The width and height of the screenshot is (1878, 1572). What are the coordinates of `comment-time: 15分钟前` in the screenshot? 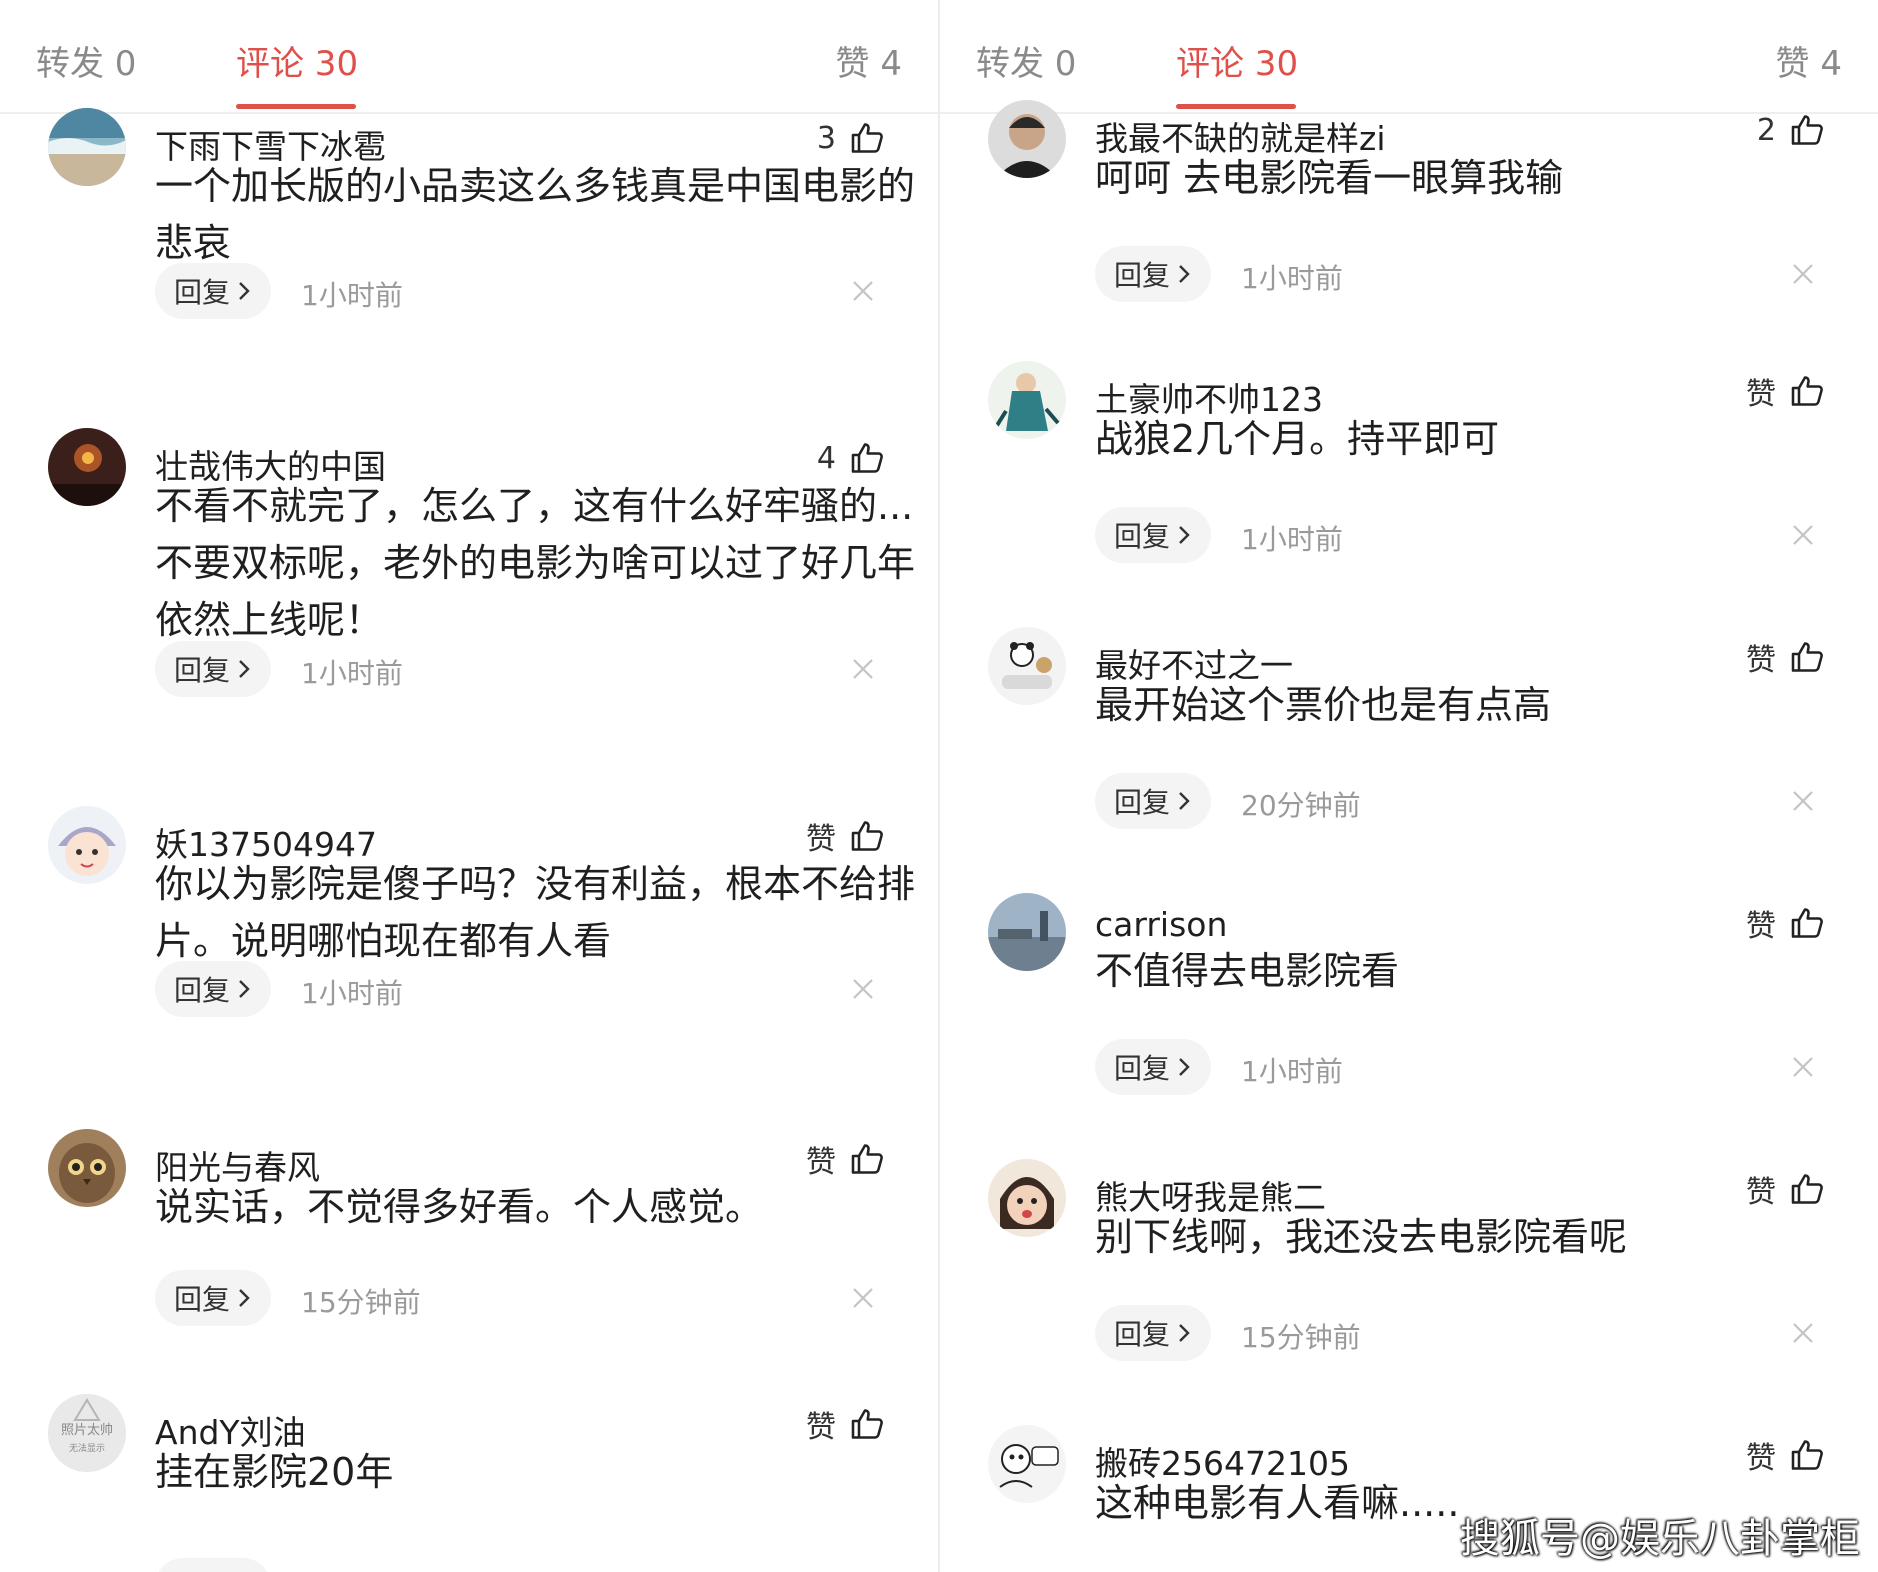 It's located at (361, 1302).